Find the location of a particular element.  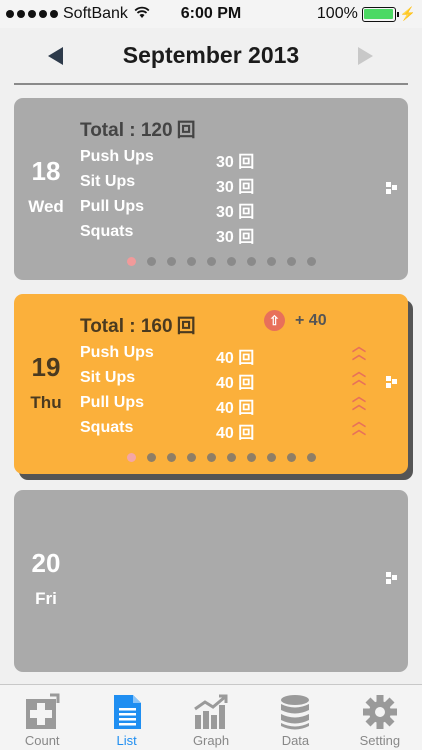

total-count: Total : 160 回 is located at coordinates (138, 324).